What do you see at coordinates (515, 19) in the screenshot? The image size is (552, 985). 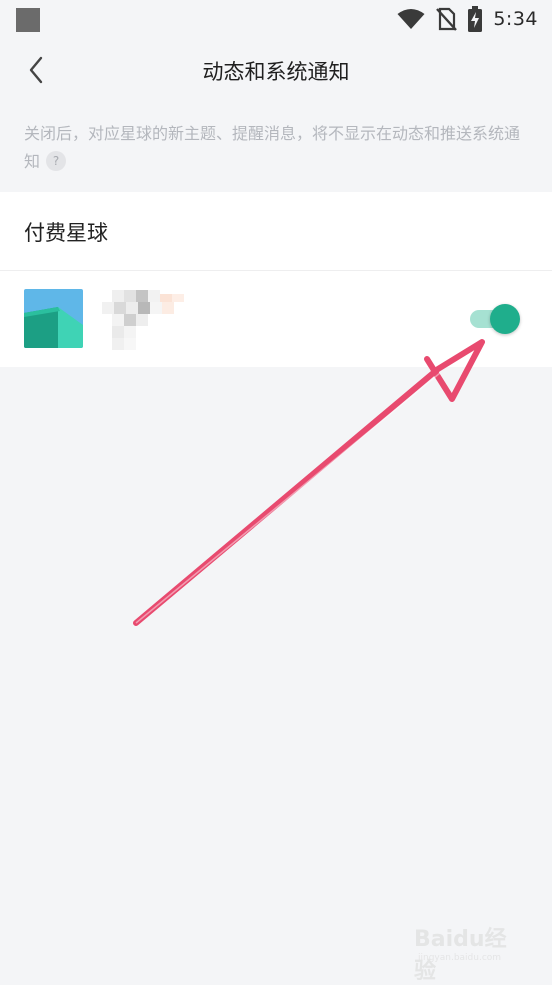 I see `status-time: 5:34` at bounding box center [515, 19].